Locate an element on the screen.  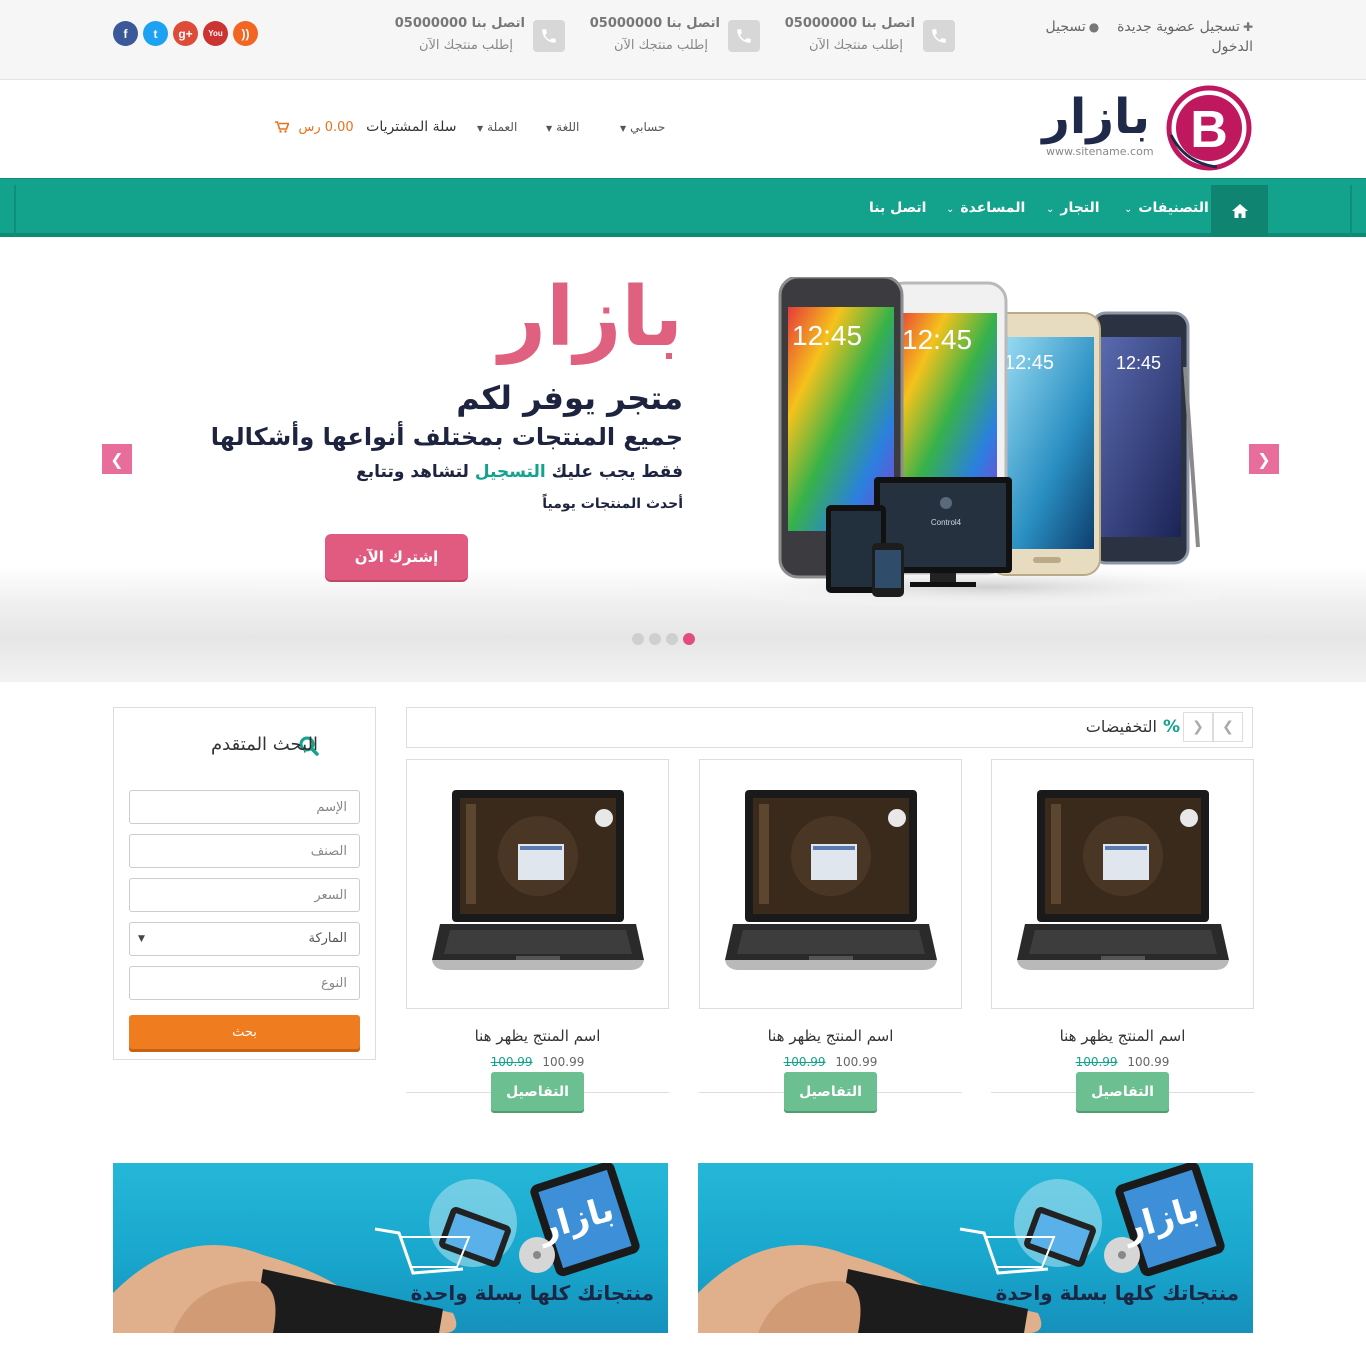
slide-headline: بازار is located at coordinates (590, 317).